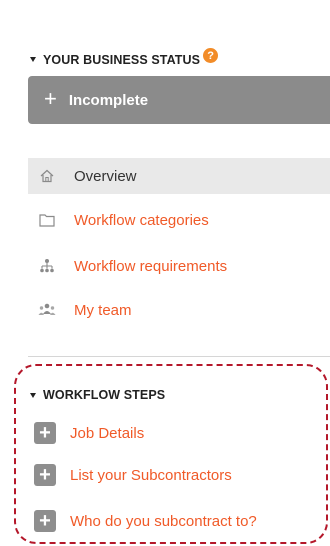  I want to click on workflow-steps-header: WORKFLOW STEPS, so click(97, 395).